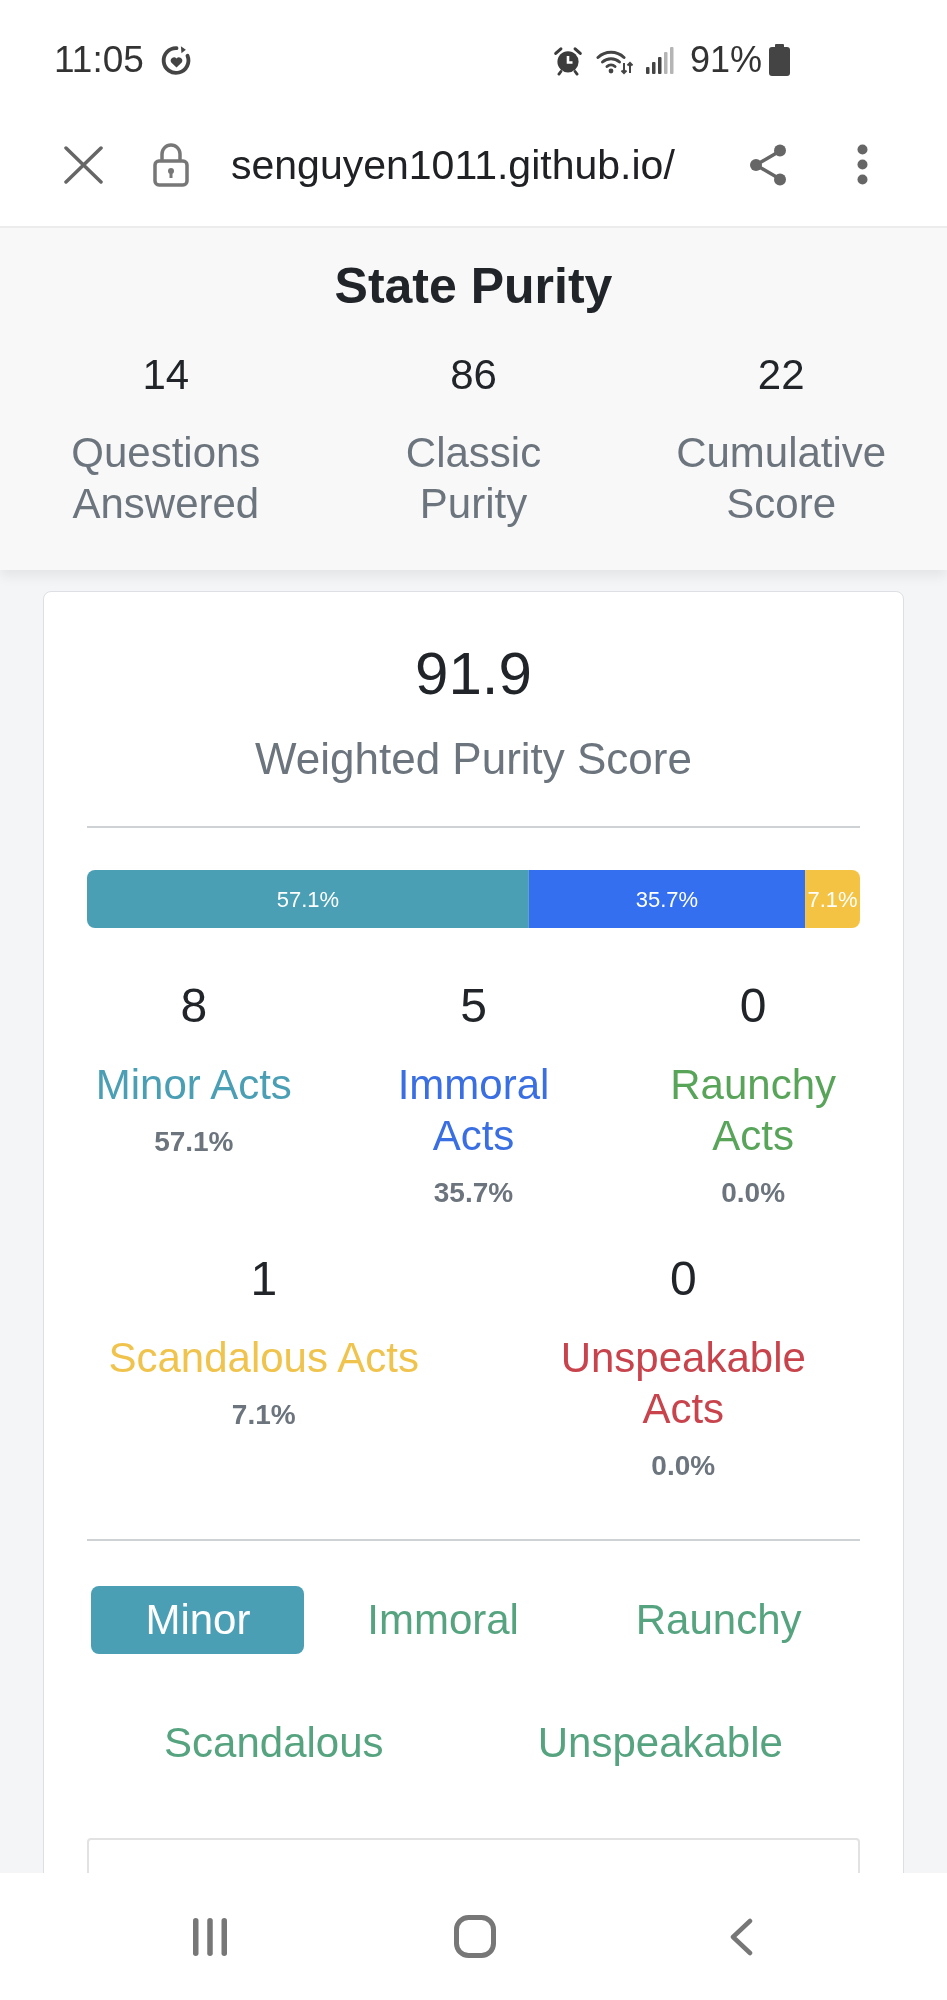 The height and width of the screenshot is (2000, 947). What do you see at coordinates (473, 674) in the screenshot?
I see `score-value: 91.9` at bounding box center [473, 674].